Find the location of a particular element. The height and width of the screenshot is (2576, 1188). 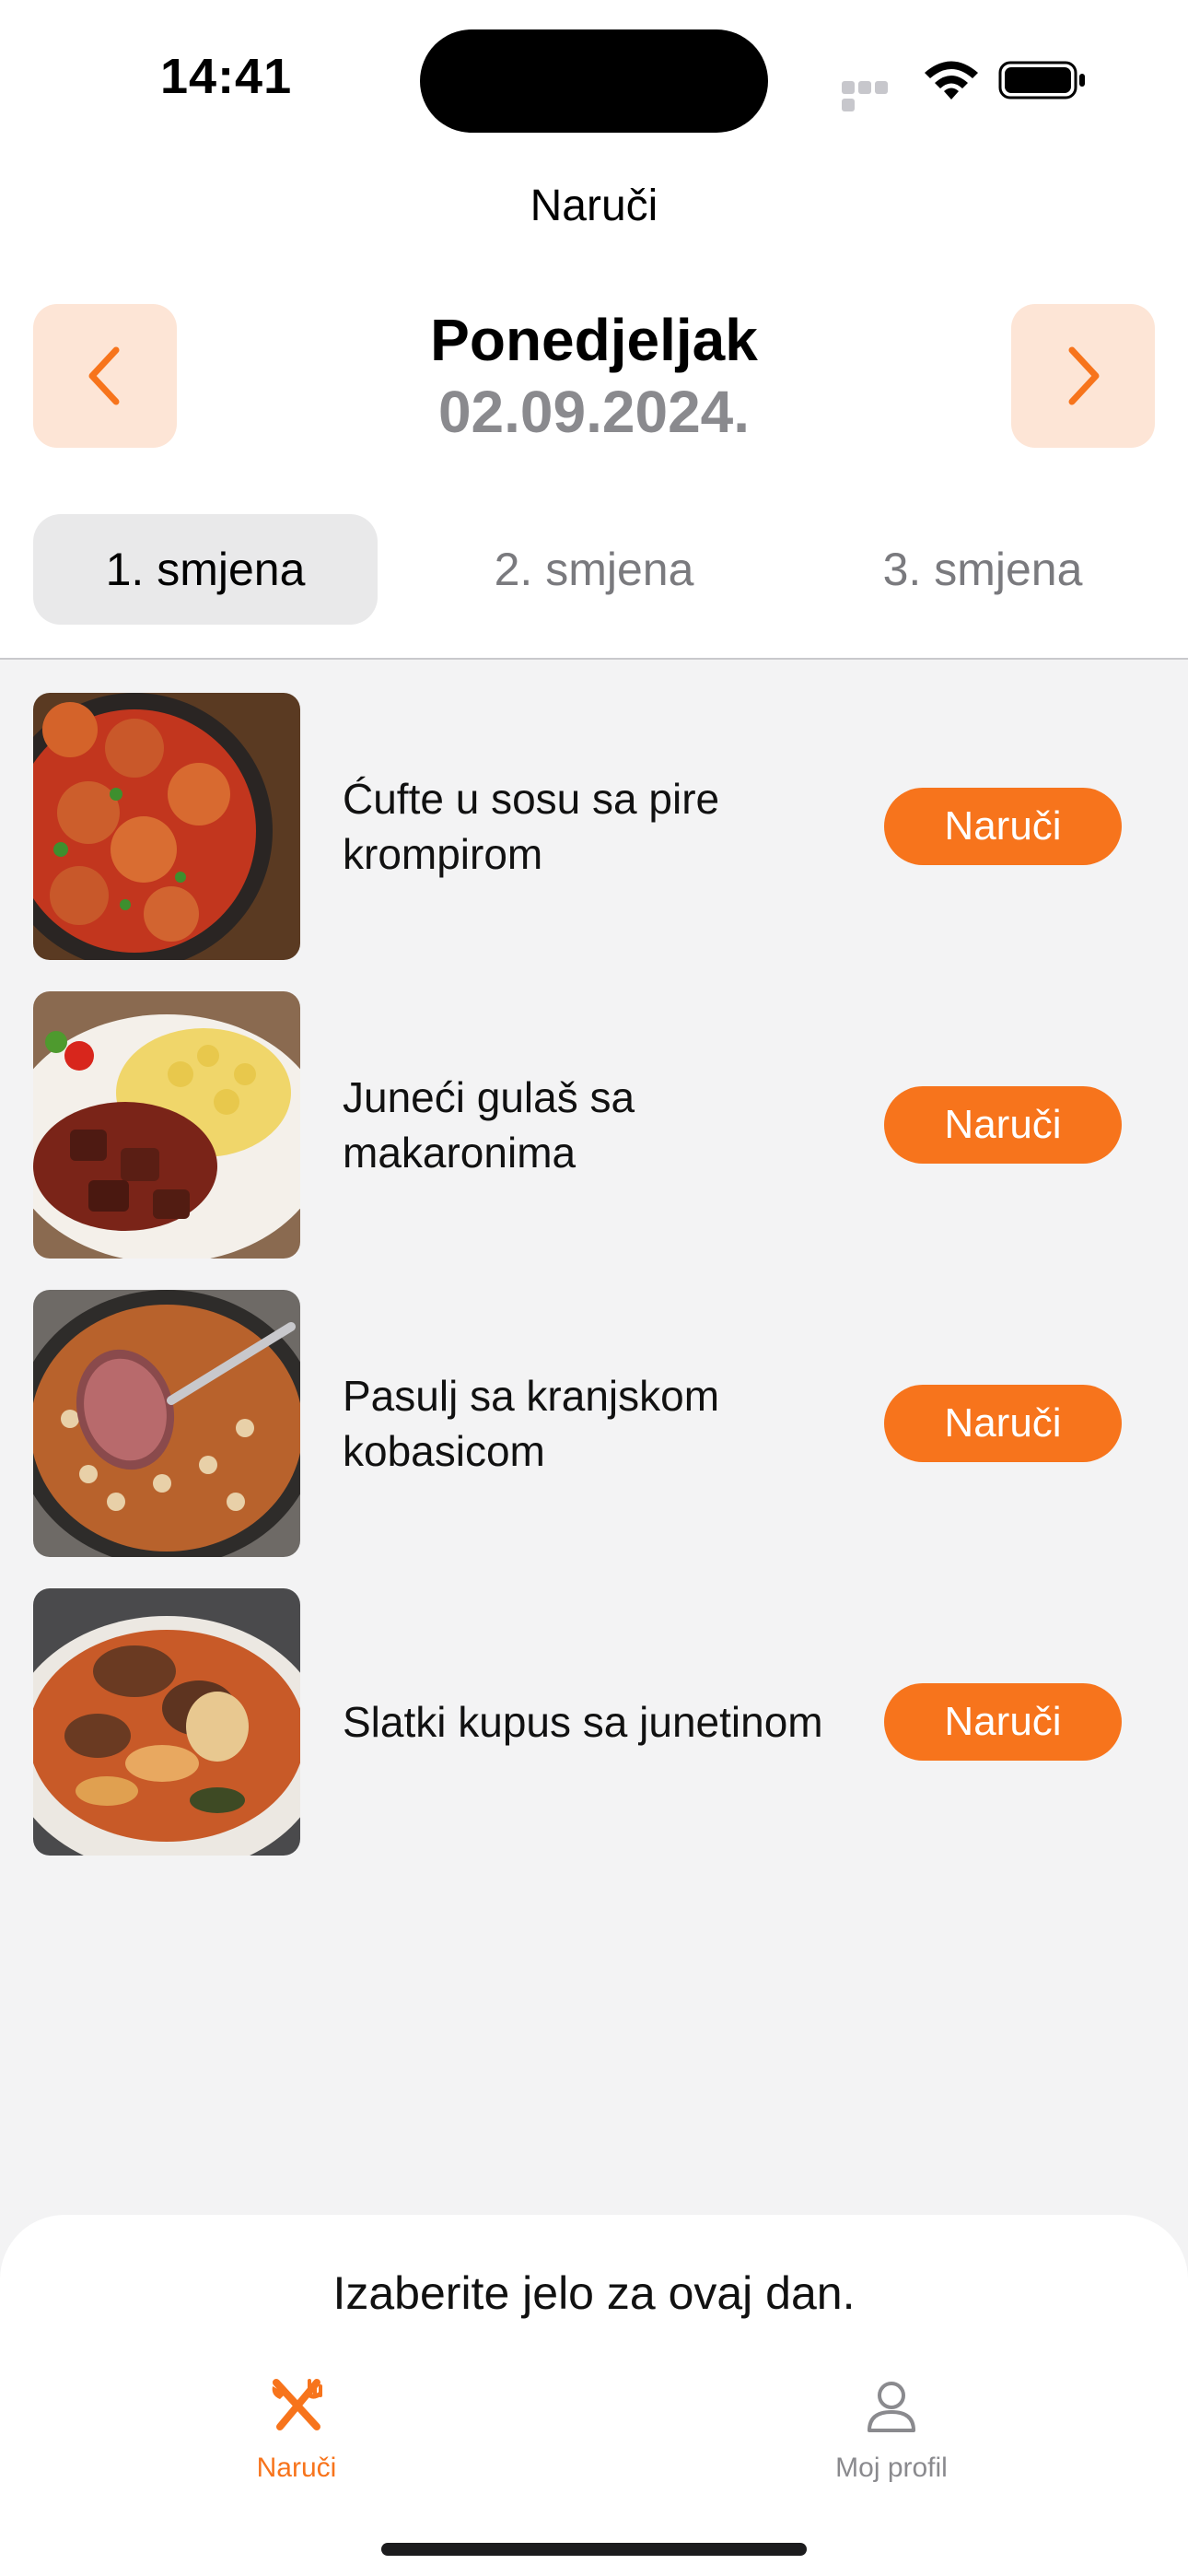

day-name: Ponedjeljak is located at coordinates (594, 340).